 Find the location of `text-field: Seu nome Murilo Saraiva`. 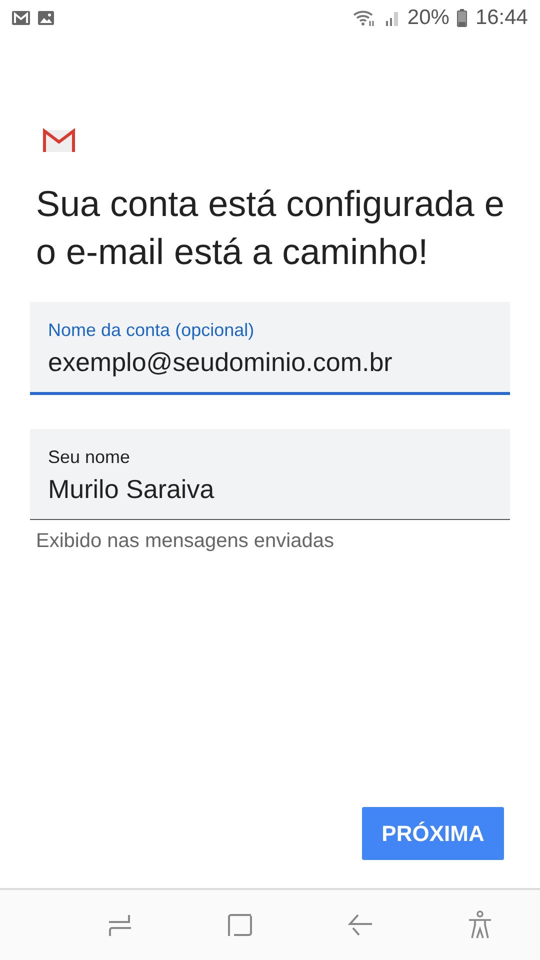

text-field: Seu nome Murilo Saraiva is located at coordinates (270, 474).